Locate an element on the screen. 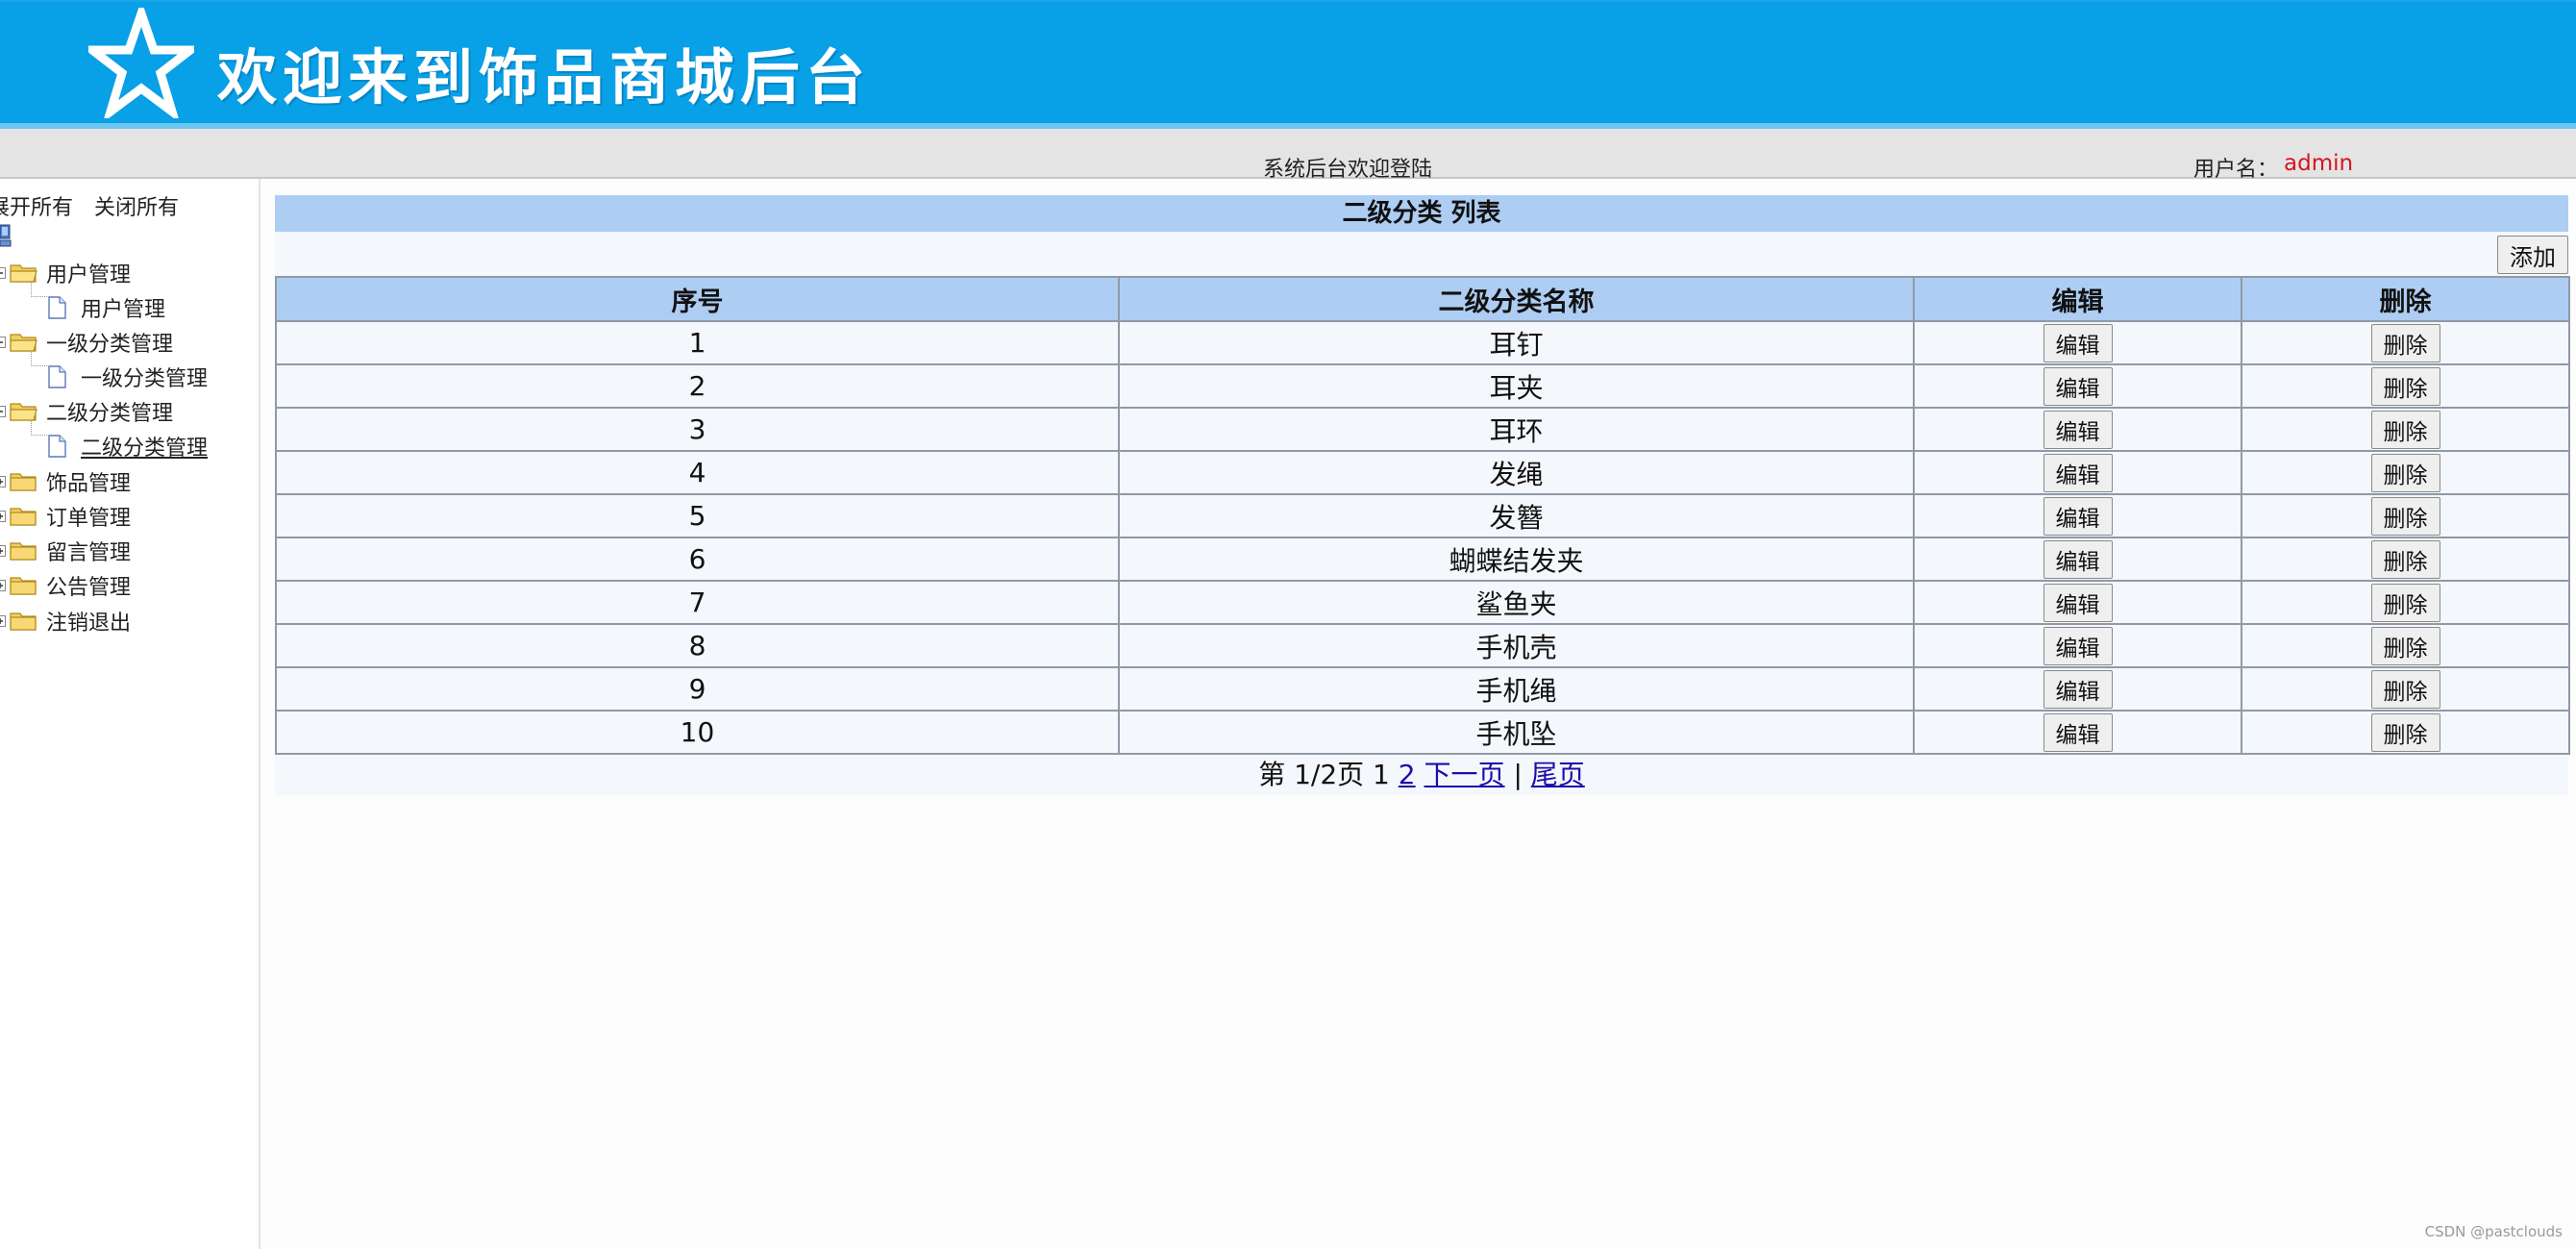  row-index: 1 is located at coordinates (697, 342).